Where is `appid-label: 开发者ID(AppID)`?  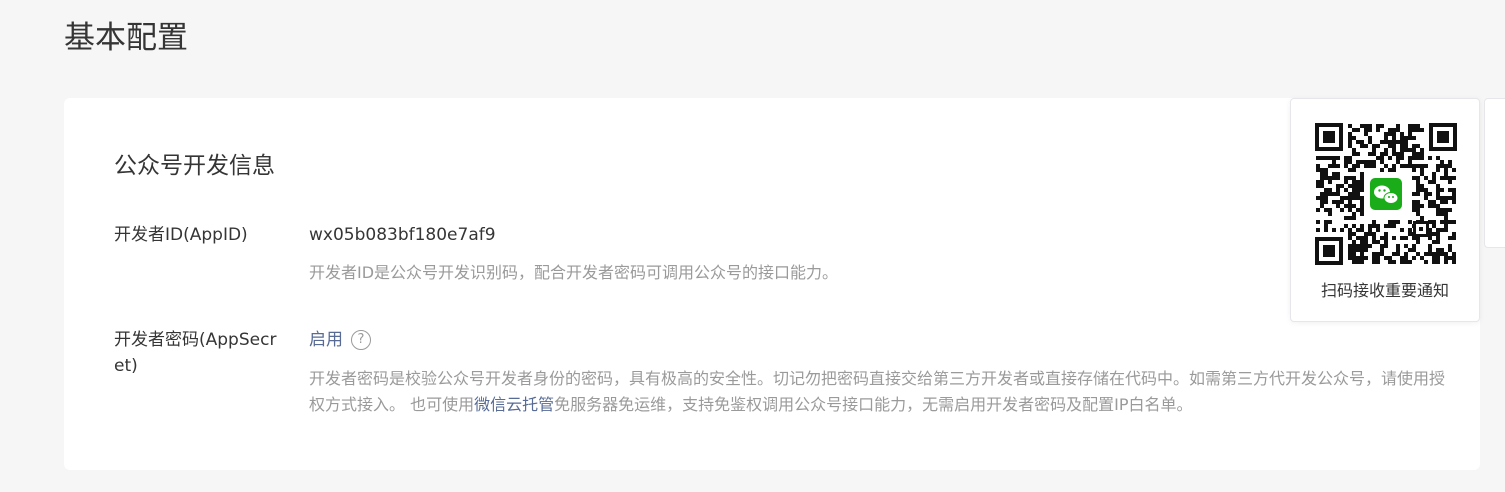 appid-label: 开发者ID(AppID) is located at coordinates (181, 235).